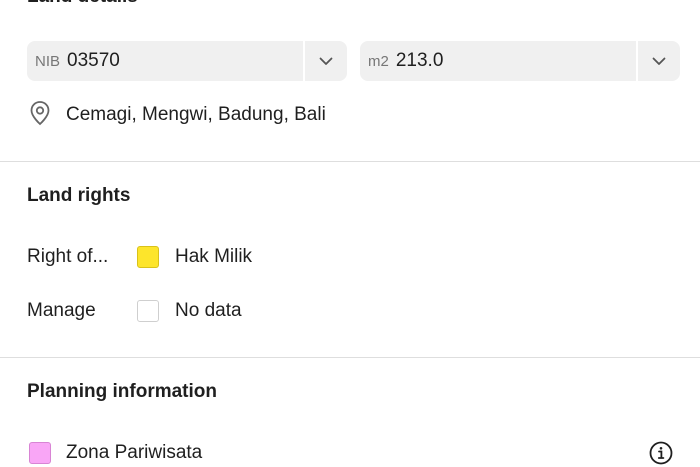 The width and height of the screenshot is (700, 467). What do you see at coordinates (378, 61) in the screenshot?
I see `area-prefix: m2` at bounding box center [378, 61].